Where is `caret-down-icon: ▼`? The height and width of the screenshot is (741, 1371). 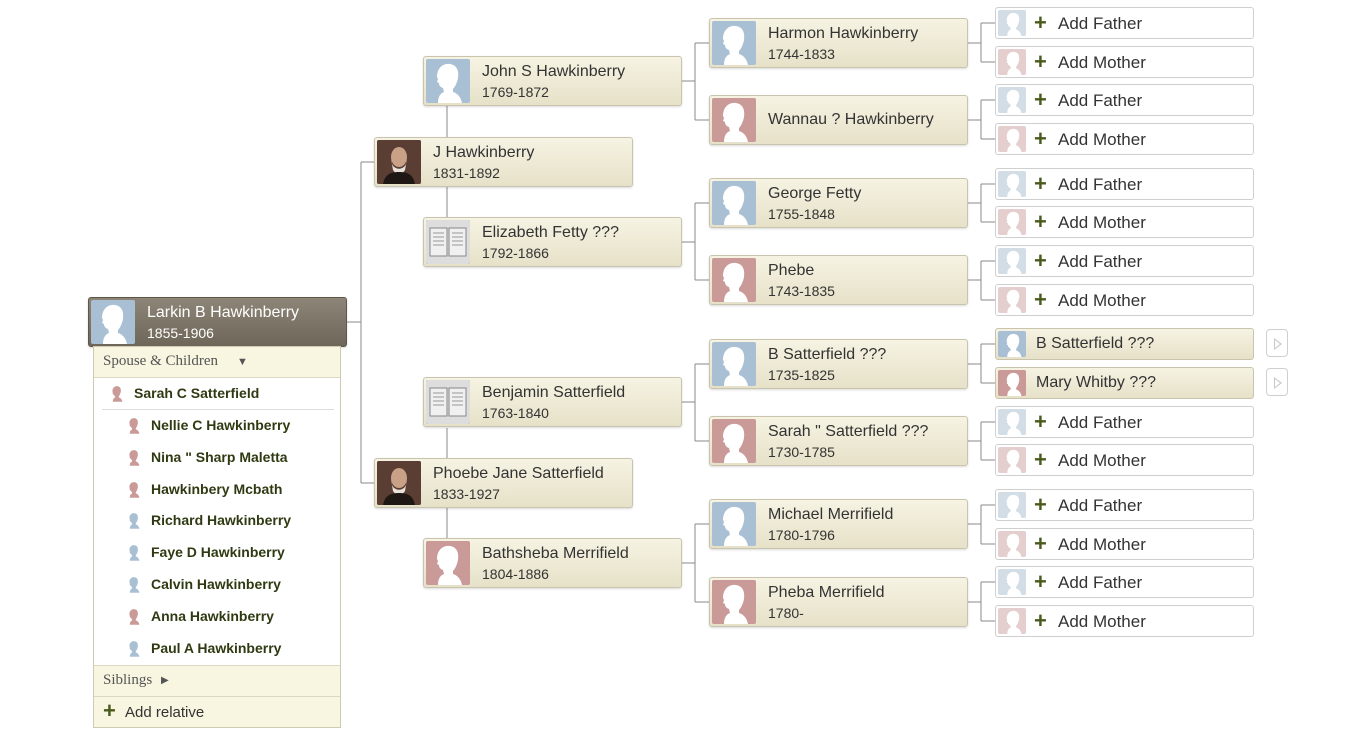
caret-down-icon: ▼ is located at coordinates (242, 362).